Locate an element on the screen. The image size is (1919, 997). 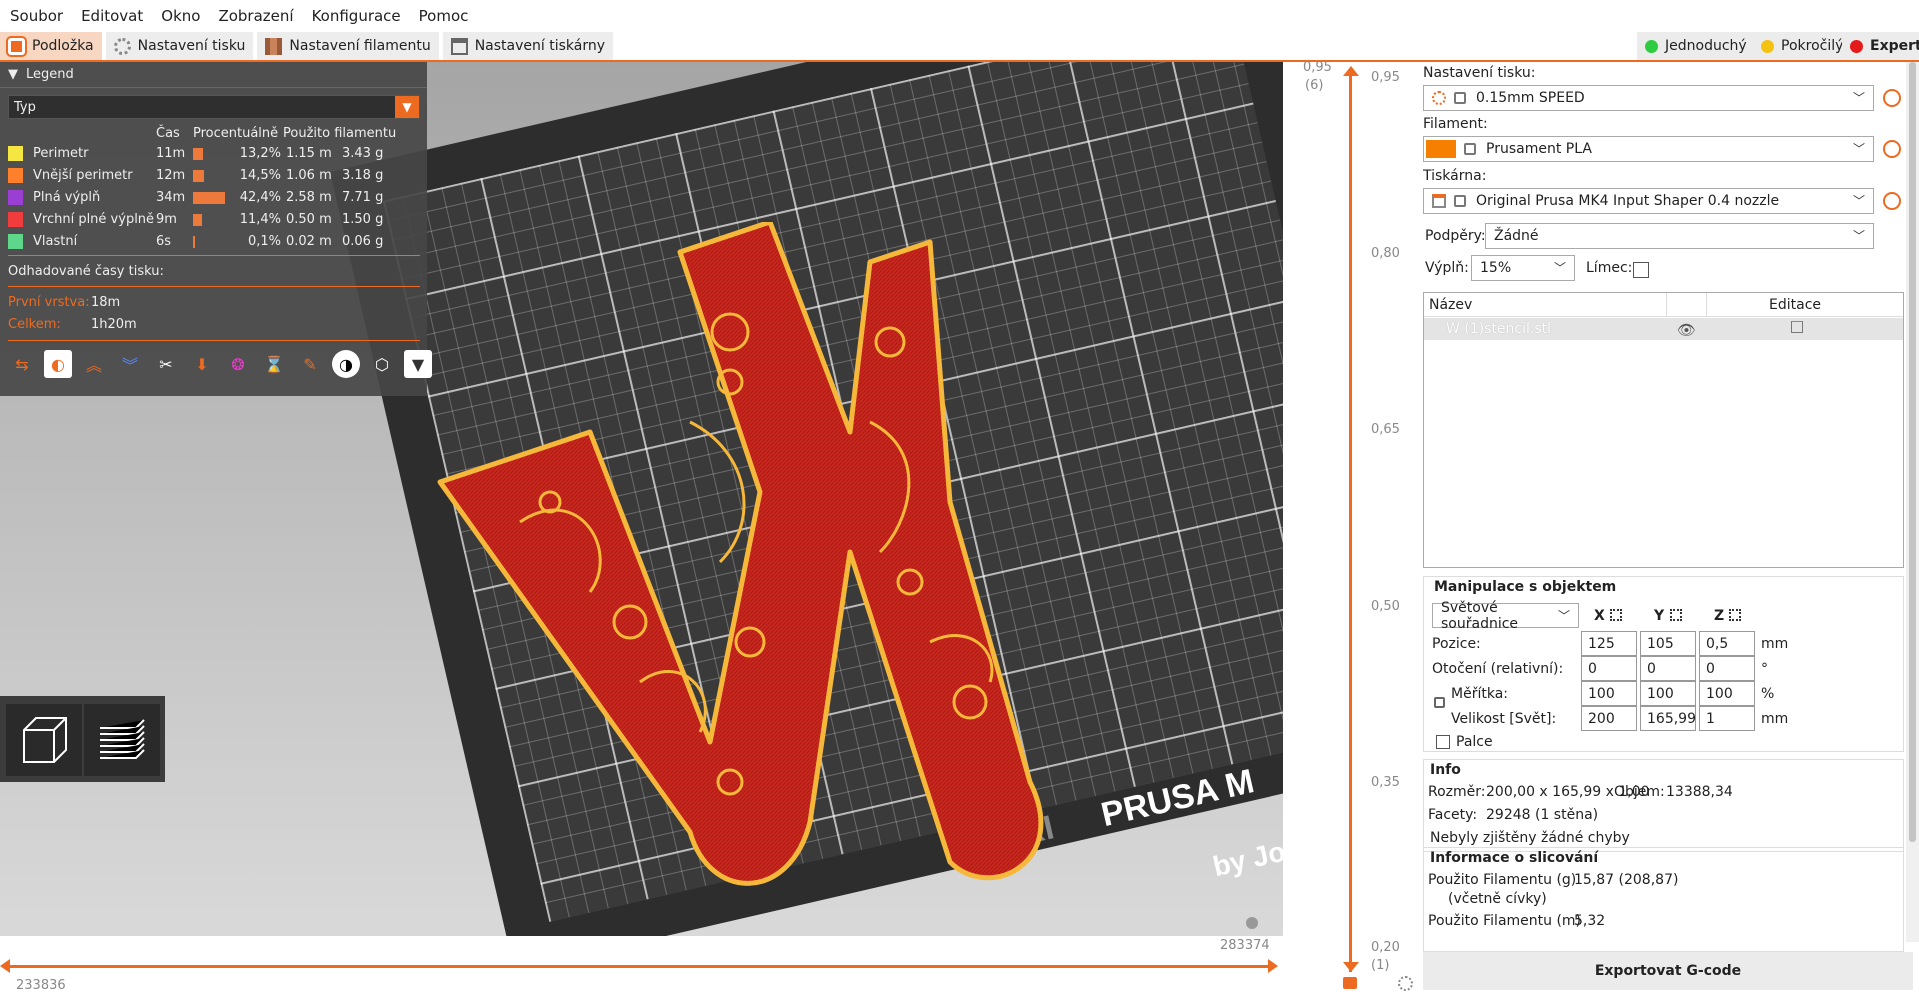
print-profile-select: 0.15mm SPEED ﹀ is located at coordinates (1648, 98).